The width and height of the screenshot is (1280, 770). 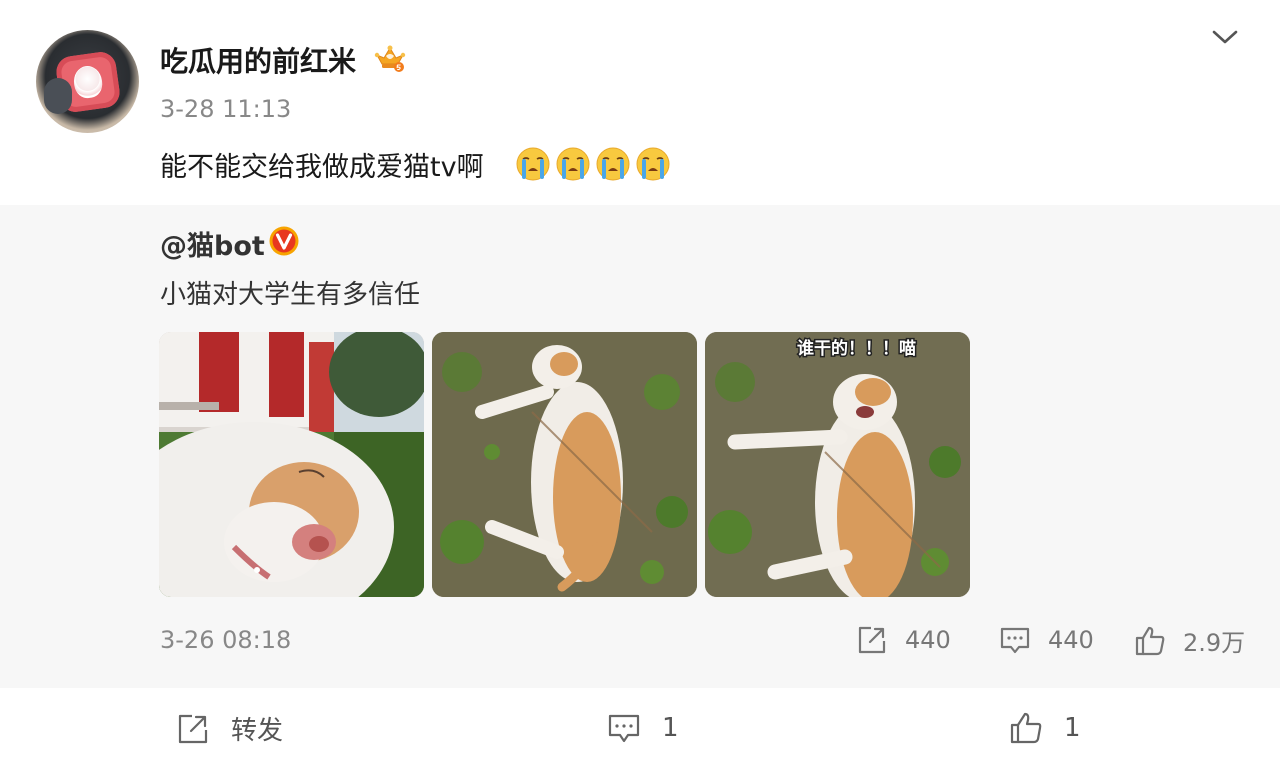 What do you see at coordinates (257, 731) in the screenshot?
I see `forward-label: 转发` at bounding box center [257, 731].